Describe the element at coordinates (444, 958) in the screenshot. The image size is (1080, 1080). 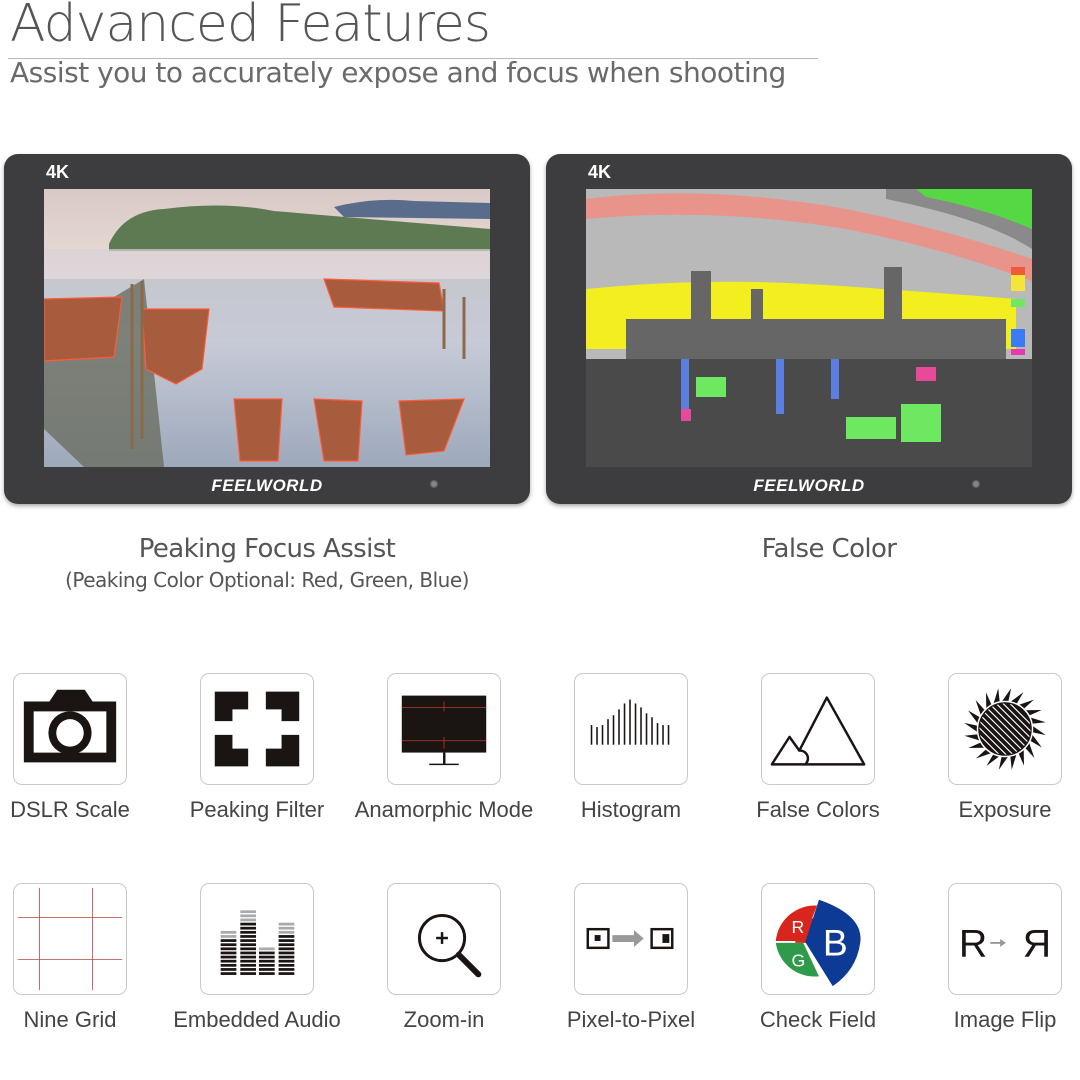
I see `feature-zoom-in: Zoom-in` at that location.